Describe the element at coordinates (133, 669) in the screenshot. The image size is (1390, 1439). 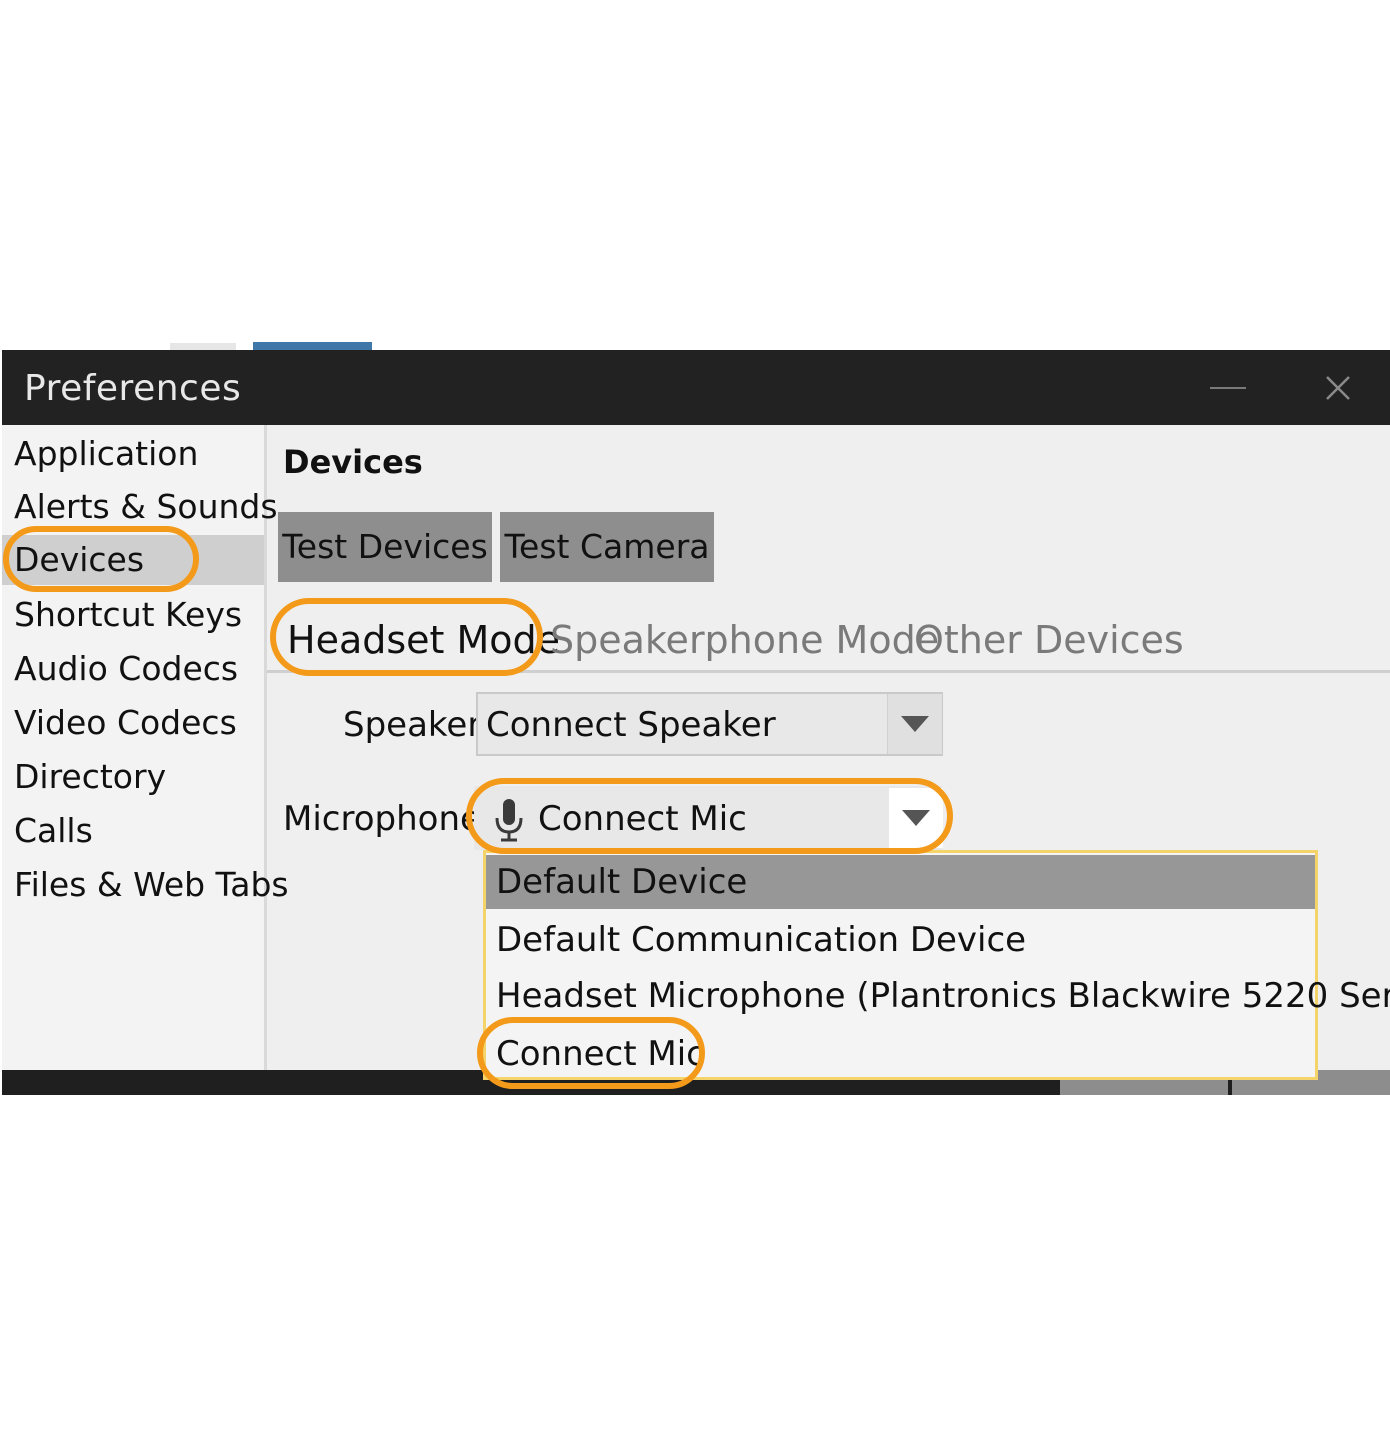
I see `sidebar-item-audio-codecs: Audio Codecs` at that location.